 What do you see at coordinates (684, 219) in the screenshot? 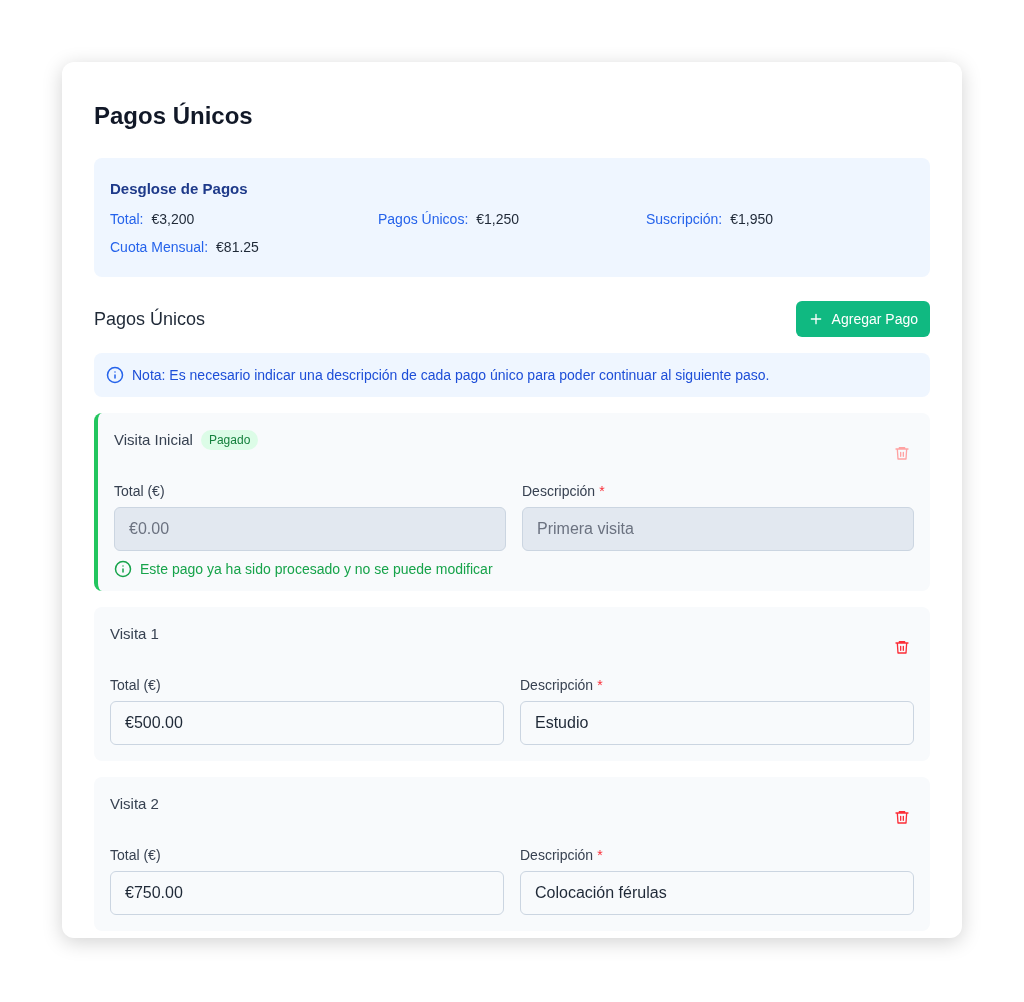
I see `summary-label: Suscripción:` at bounding box center [684, 219].